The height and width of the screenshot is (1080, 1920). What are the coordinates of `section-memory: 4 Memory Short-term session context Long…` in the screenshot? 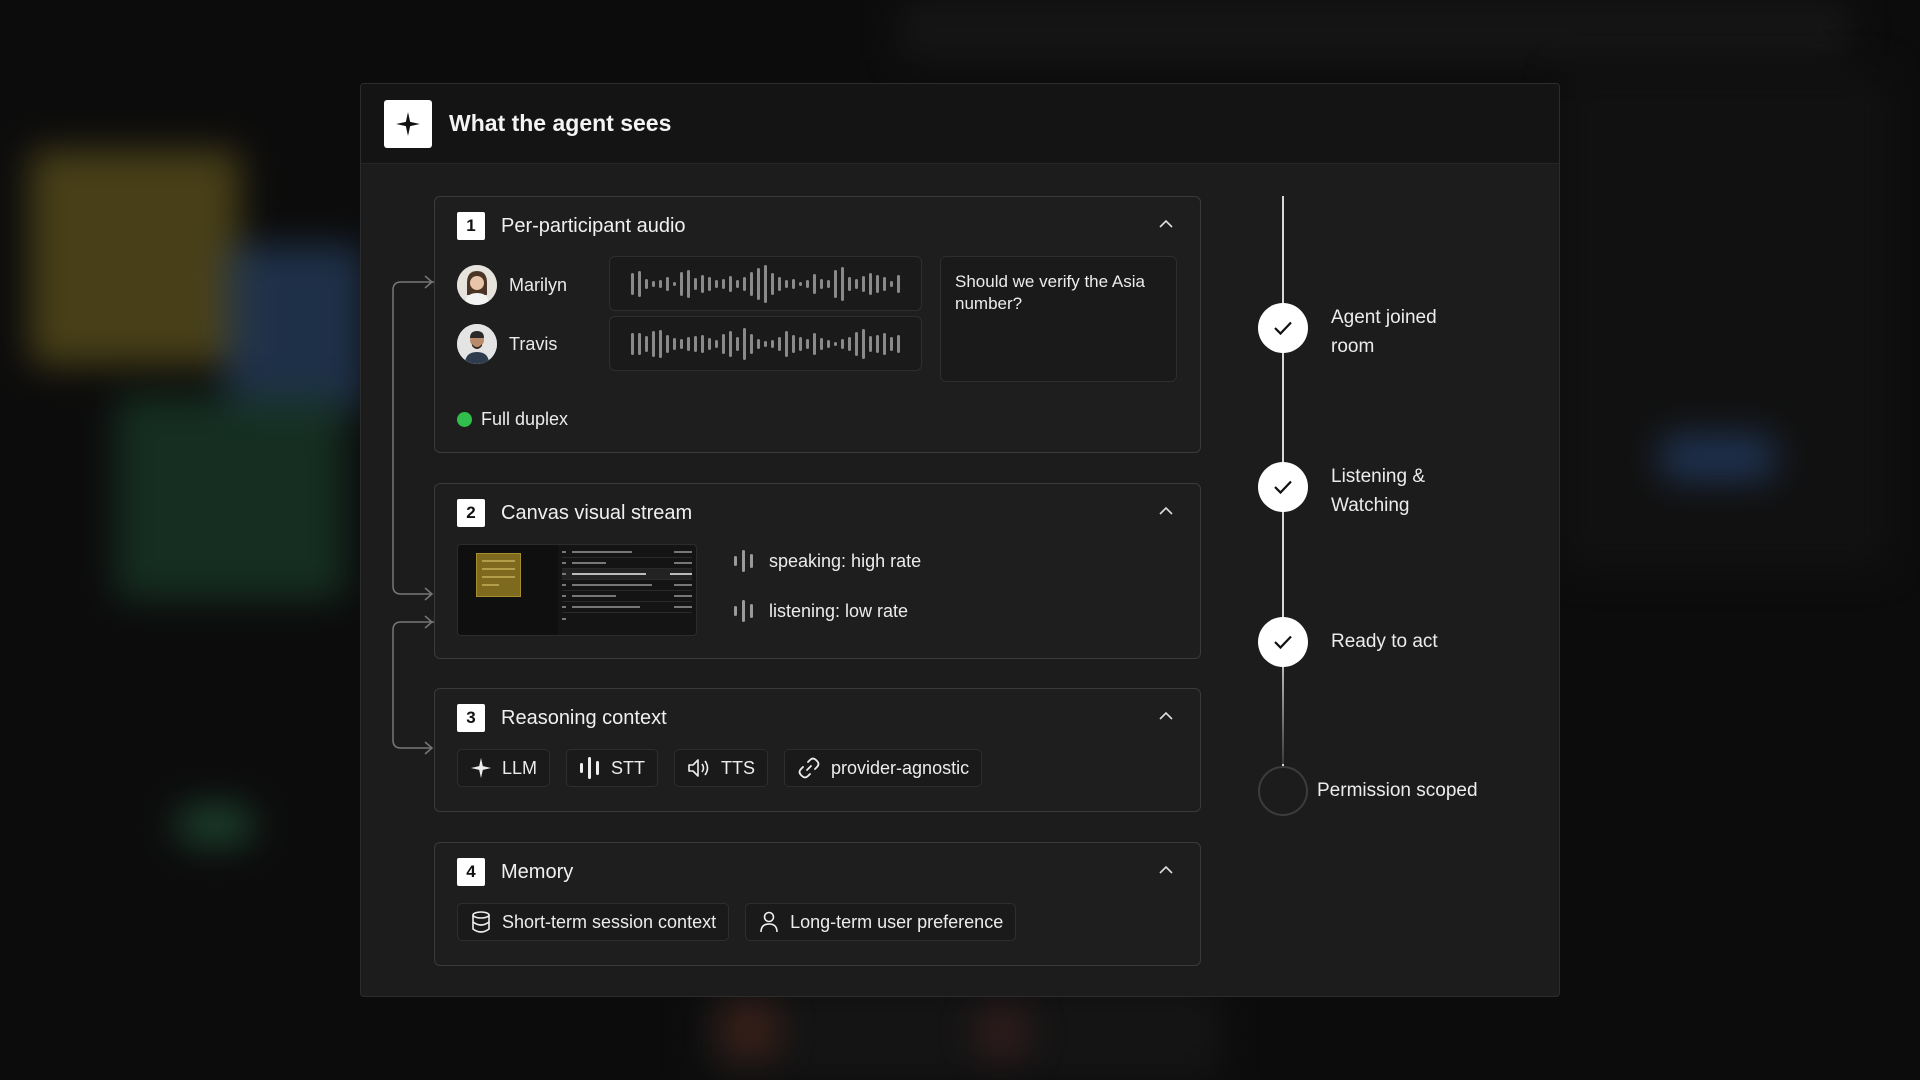 It's located at (817, 904).